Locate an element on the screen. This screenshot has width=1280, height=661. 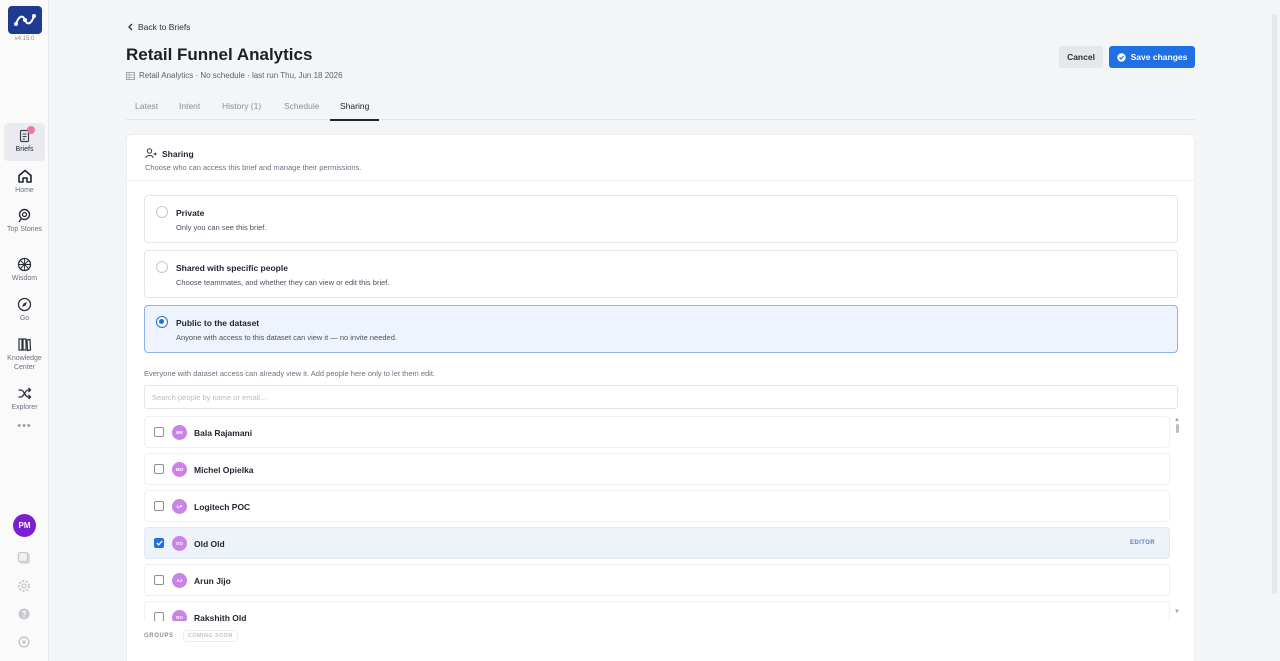
sidebar-item-wisdom: Wisdom is located at coordinates (24, 270).